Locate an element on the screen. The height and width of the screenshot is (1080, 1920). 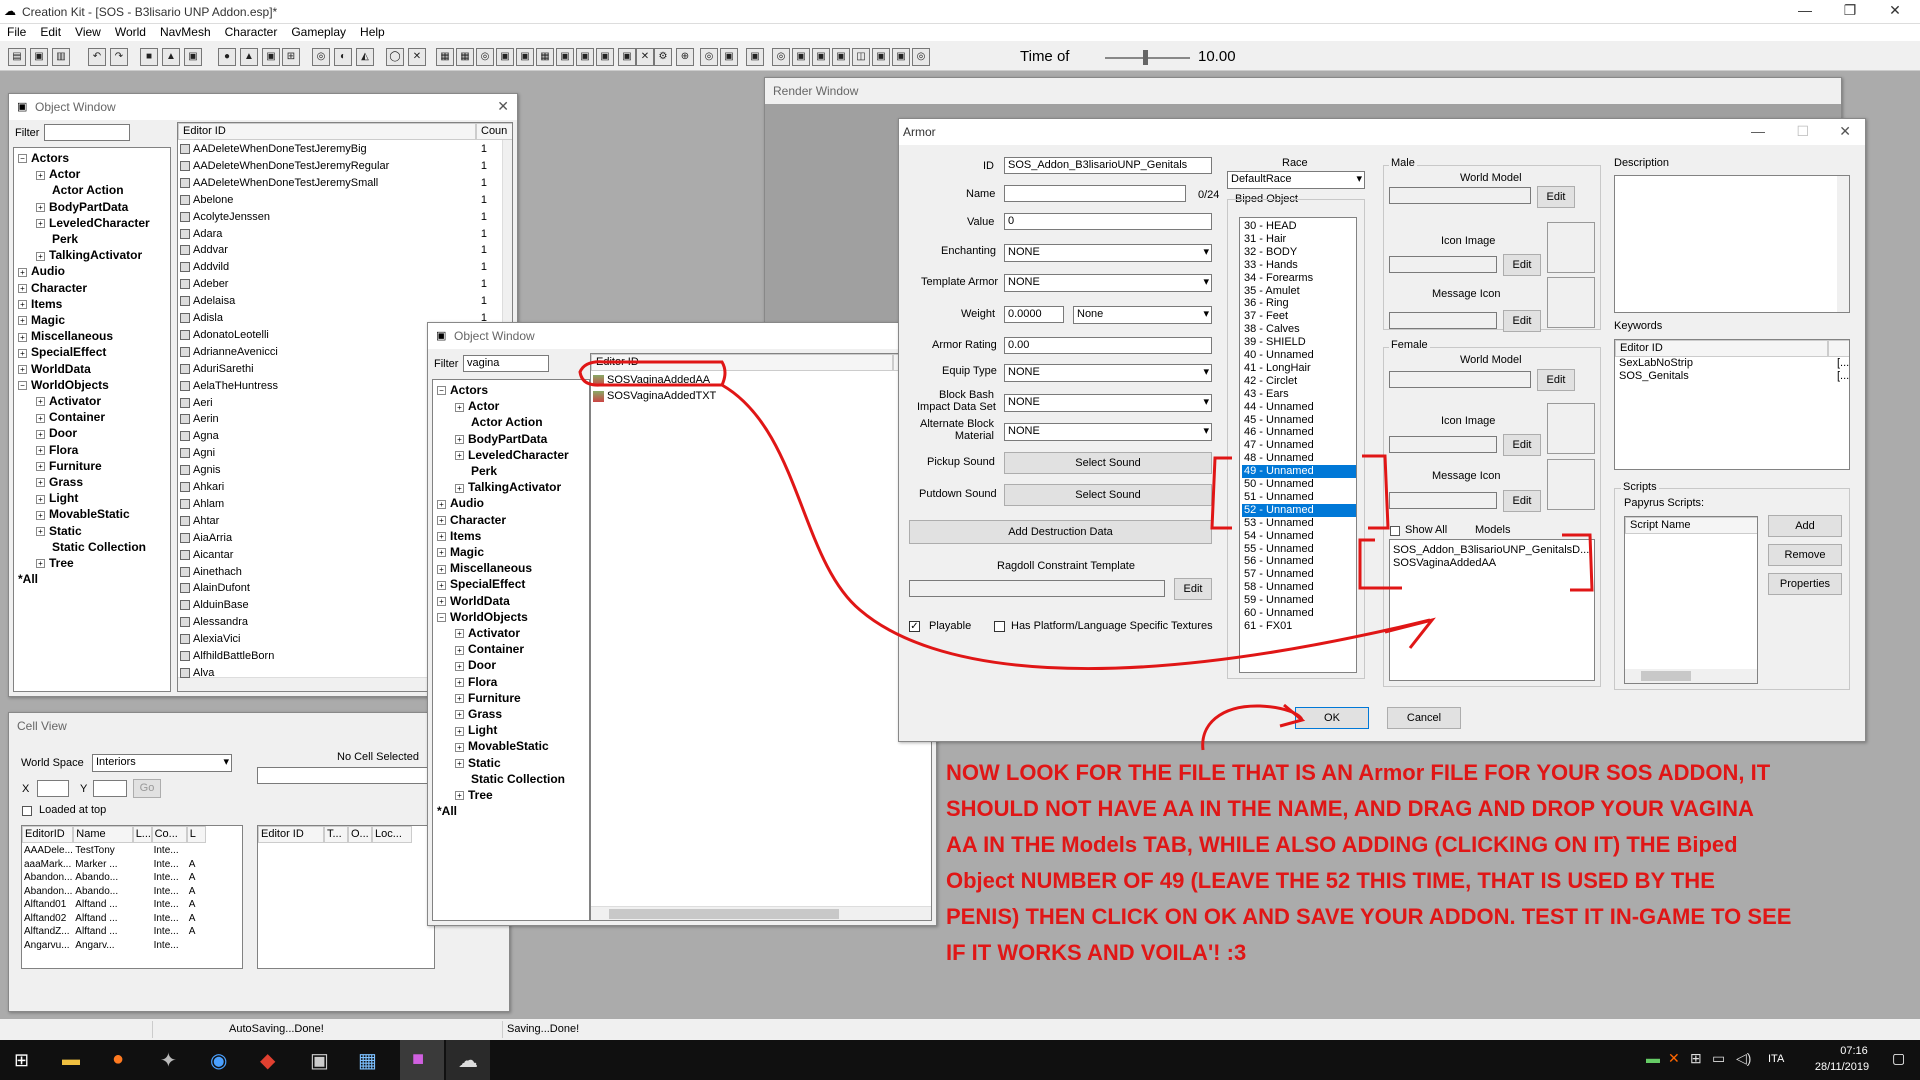
status-bar: AutoSaving...Done! Saving...Done! is located at coordinates (960, 1029).